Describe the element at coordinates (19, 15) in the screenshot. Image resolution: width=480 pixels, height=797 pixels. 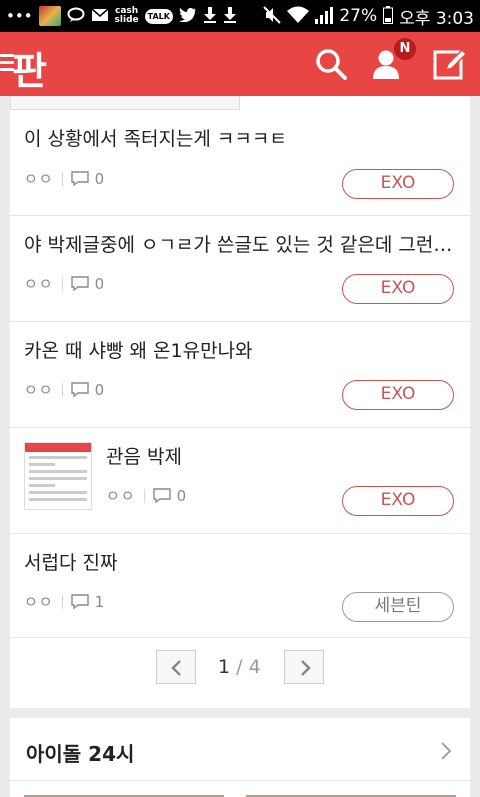
I see `more-icon: •••` at that location.